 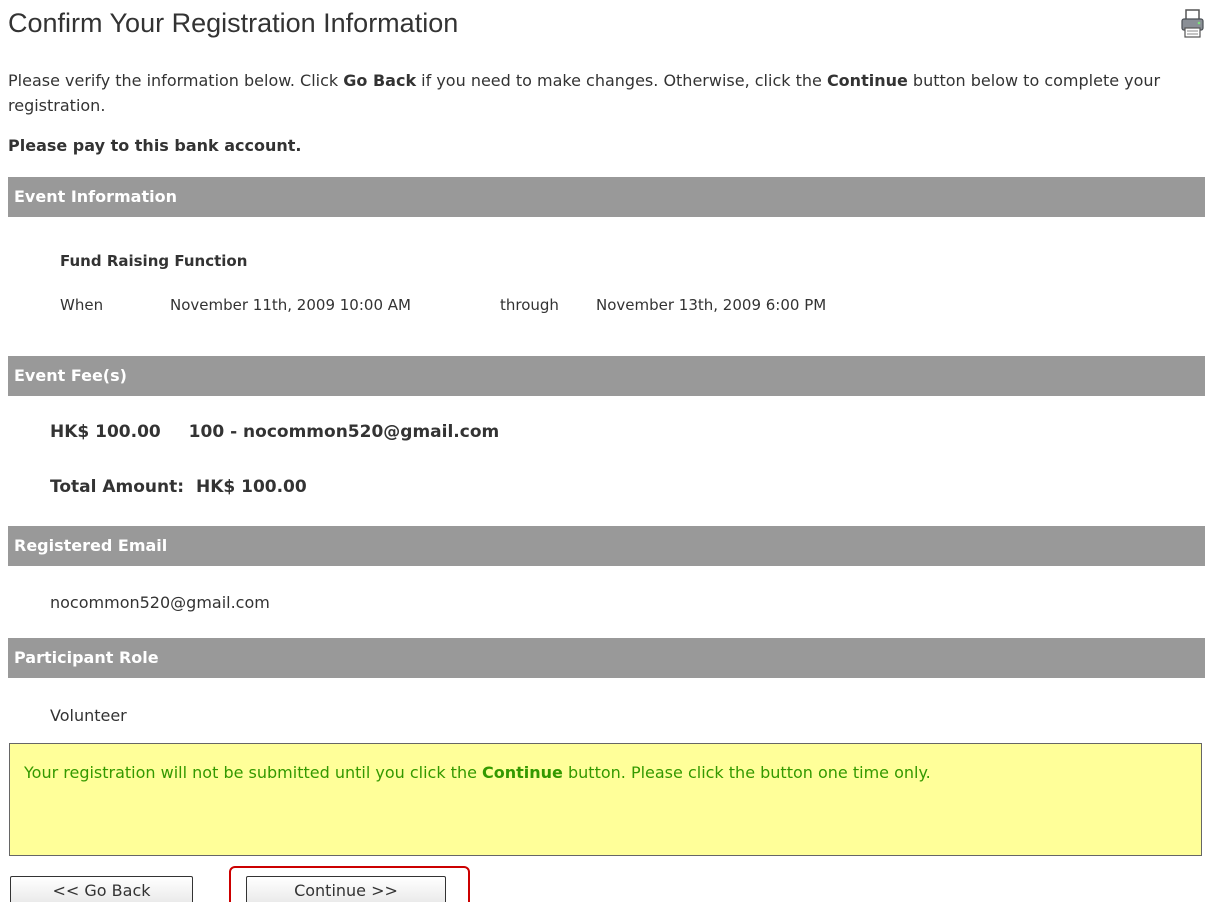 I want to click on printer-icon, so click(x=1192, y=24).